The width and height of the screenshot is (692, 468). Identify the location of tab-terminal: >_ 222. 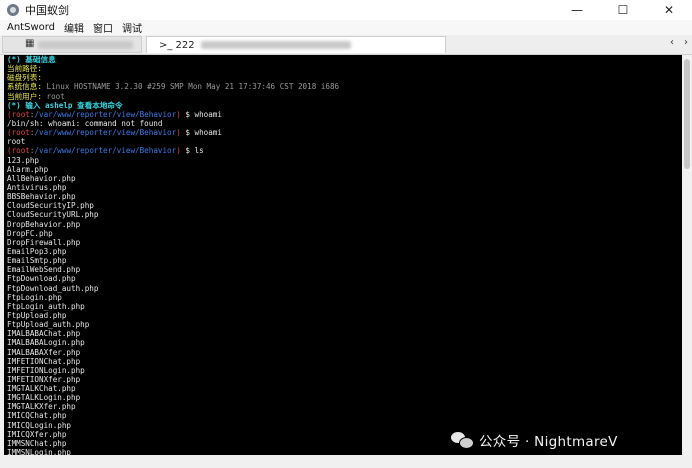
(296, 44).